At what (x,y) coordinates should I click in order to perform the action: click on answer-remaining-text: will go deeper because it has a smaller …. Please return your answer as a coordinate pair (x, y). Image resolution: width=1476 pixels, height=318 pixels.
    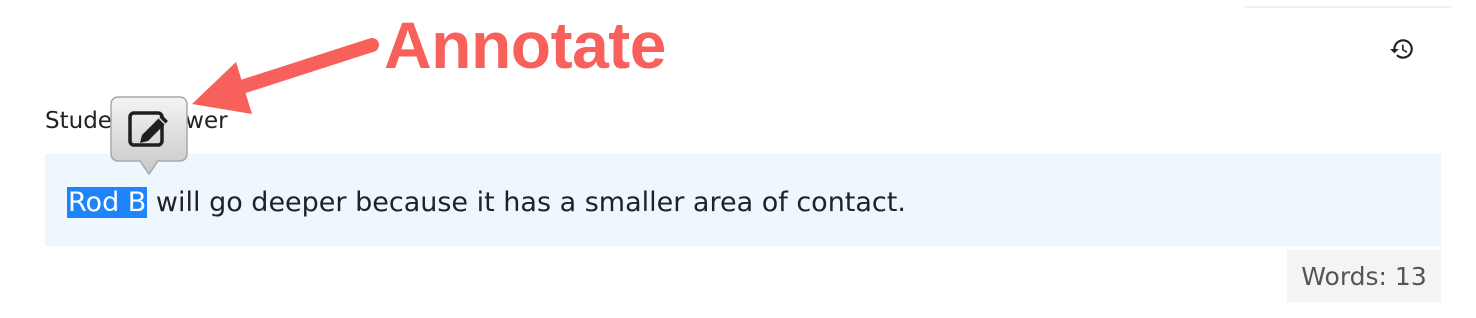
    Looking at the image, I should click on (526, 202).